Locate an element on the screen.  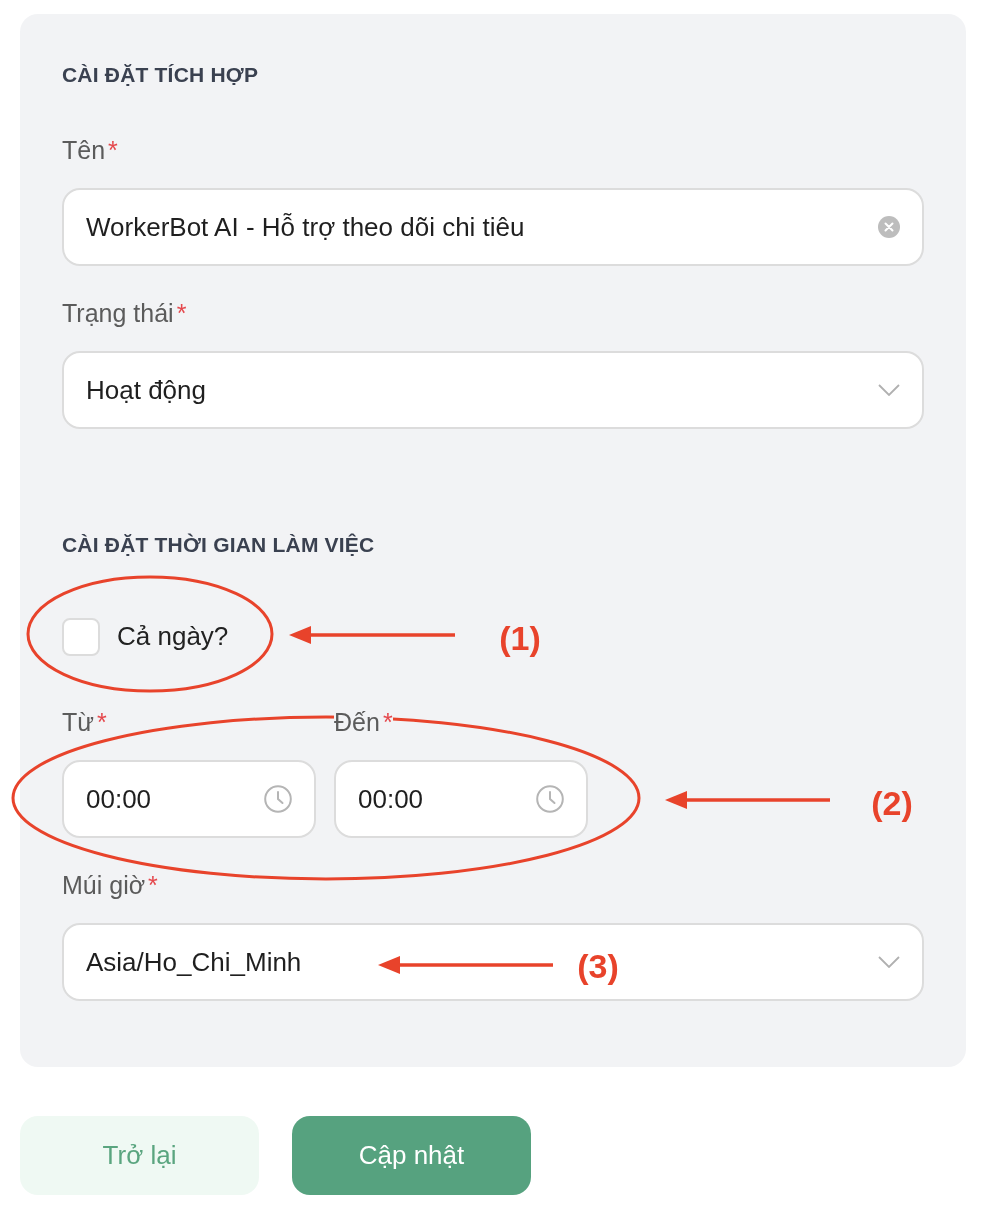
text-field: WorkerBot AI - Hỗ trợ theo dõi chi tiêu is located at coordinates (493, 227).